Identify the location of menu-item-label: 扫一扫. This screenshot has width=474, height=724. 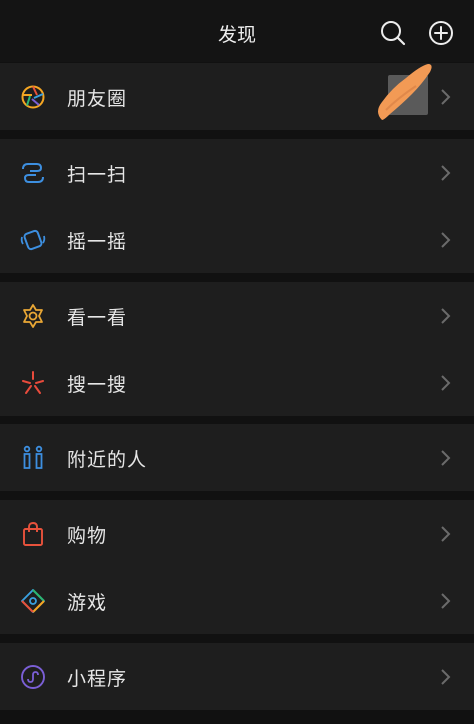
(97, 175).